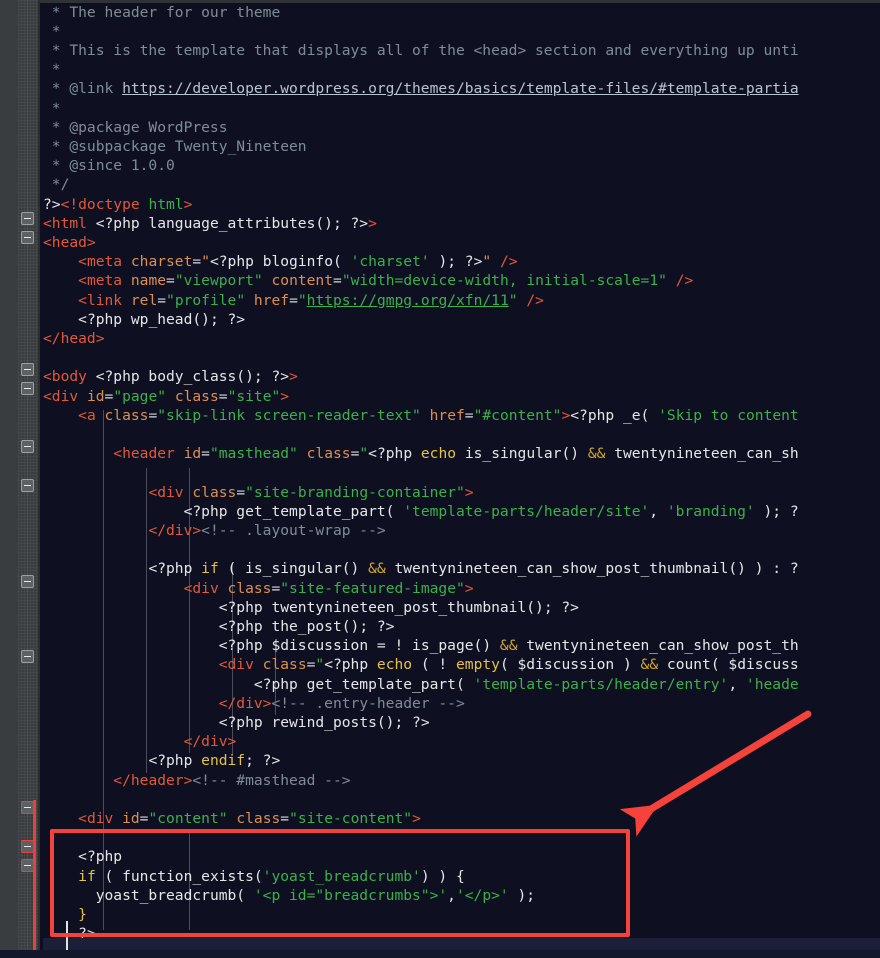 This screenshot has width=880, height=958. Describe the element at coordinates (601, 684) in the screenshot. I see `code-token-str: 'template-parts/header/entry'` at that location.